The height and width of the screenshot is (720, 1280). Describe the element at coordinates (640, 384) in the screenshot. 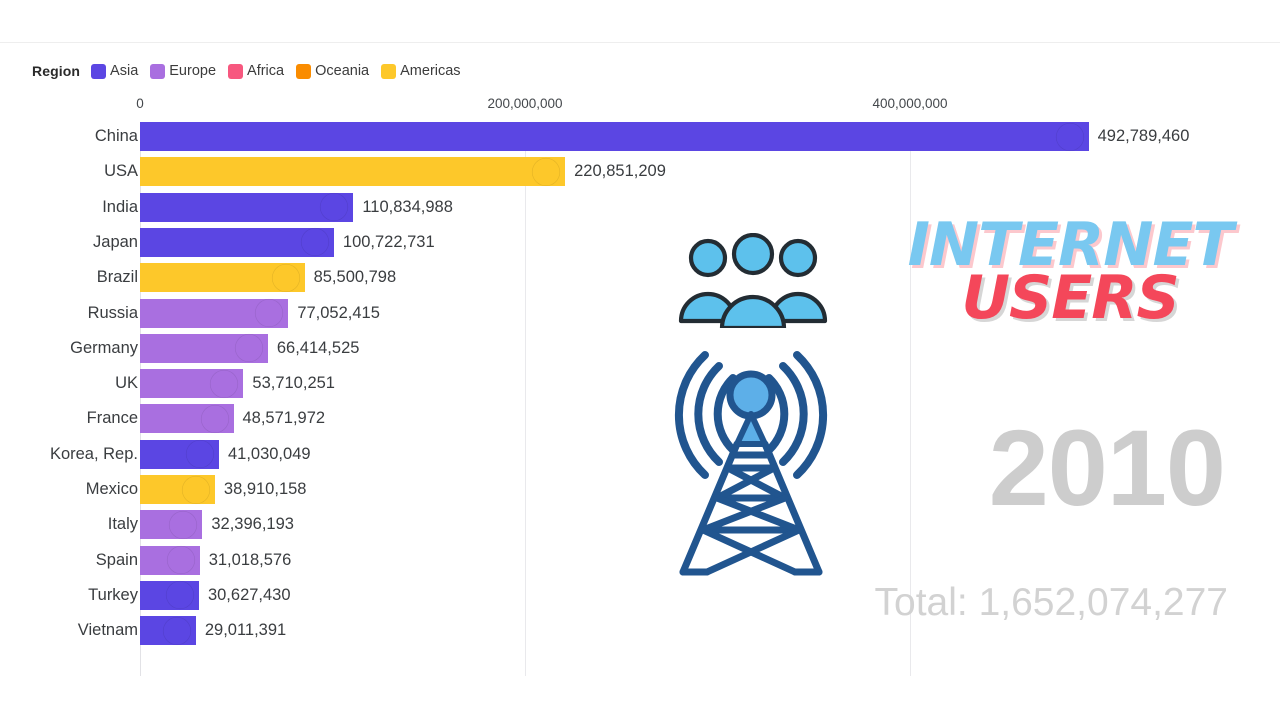

I see `bar-row: UK 53,710,251` at that location.